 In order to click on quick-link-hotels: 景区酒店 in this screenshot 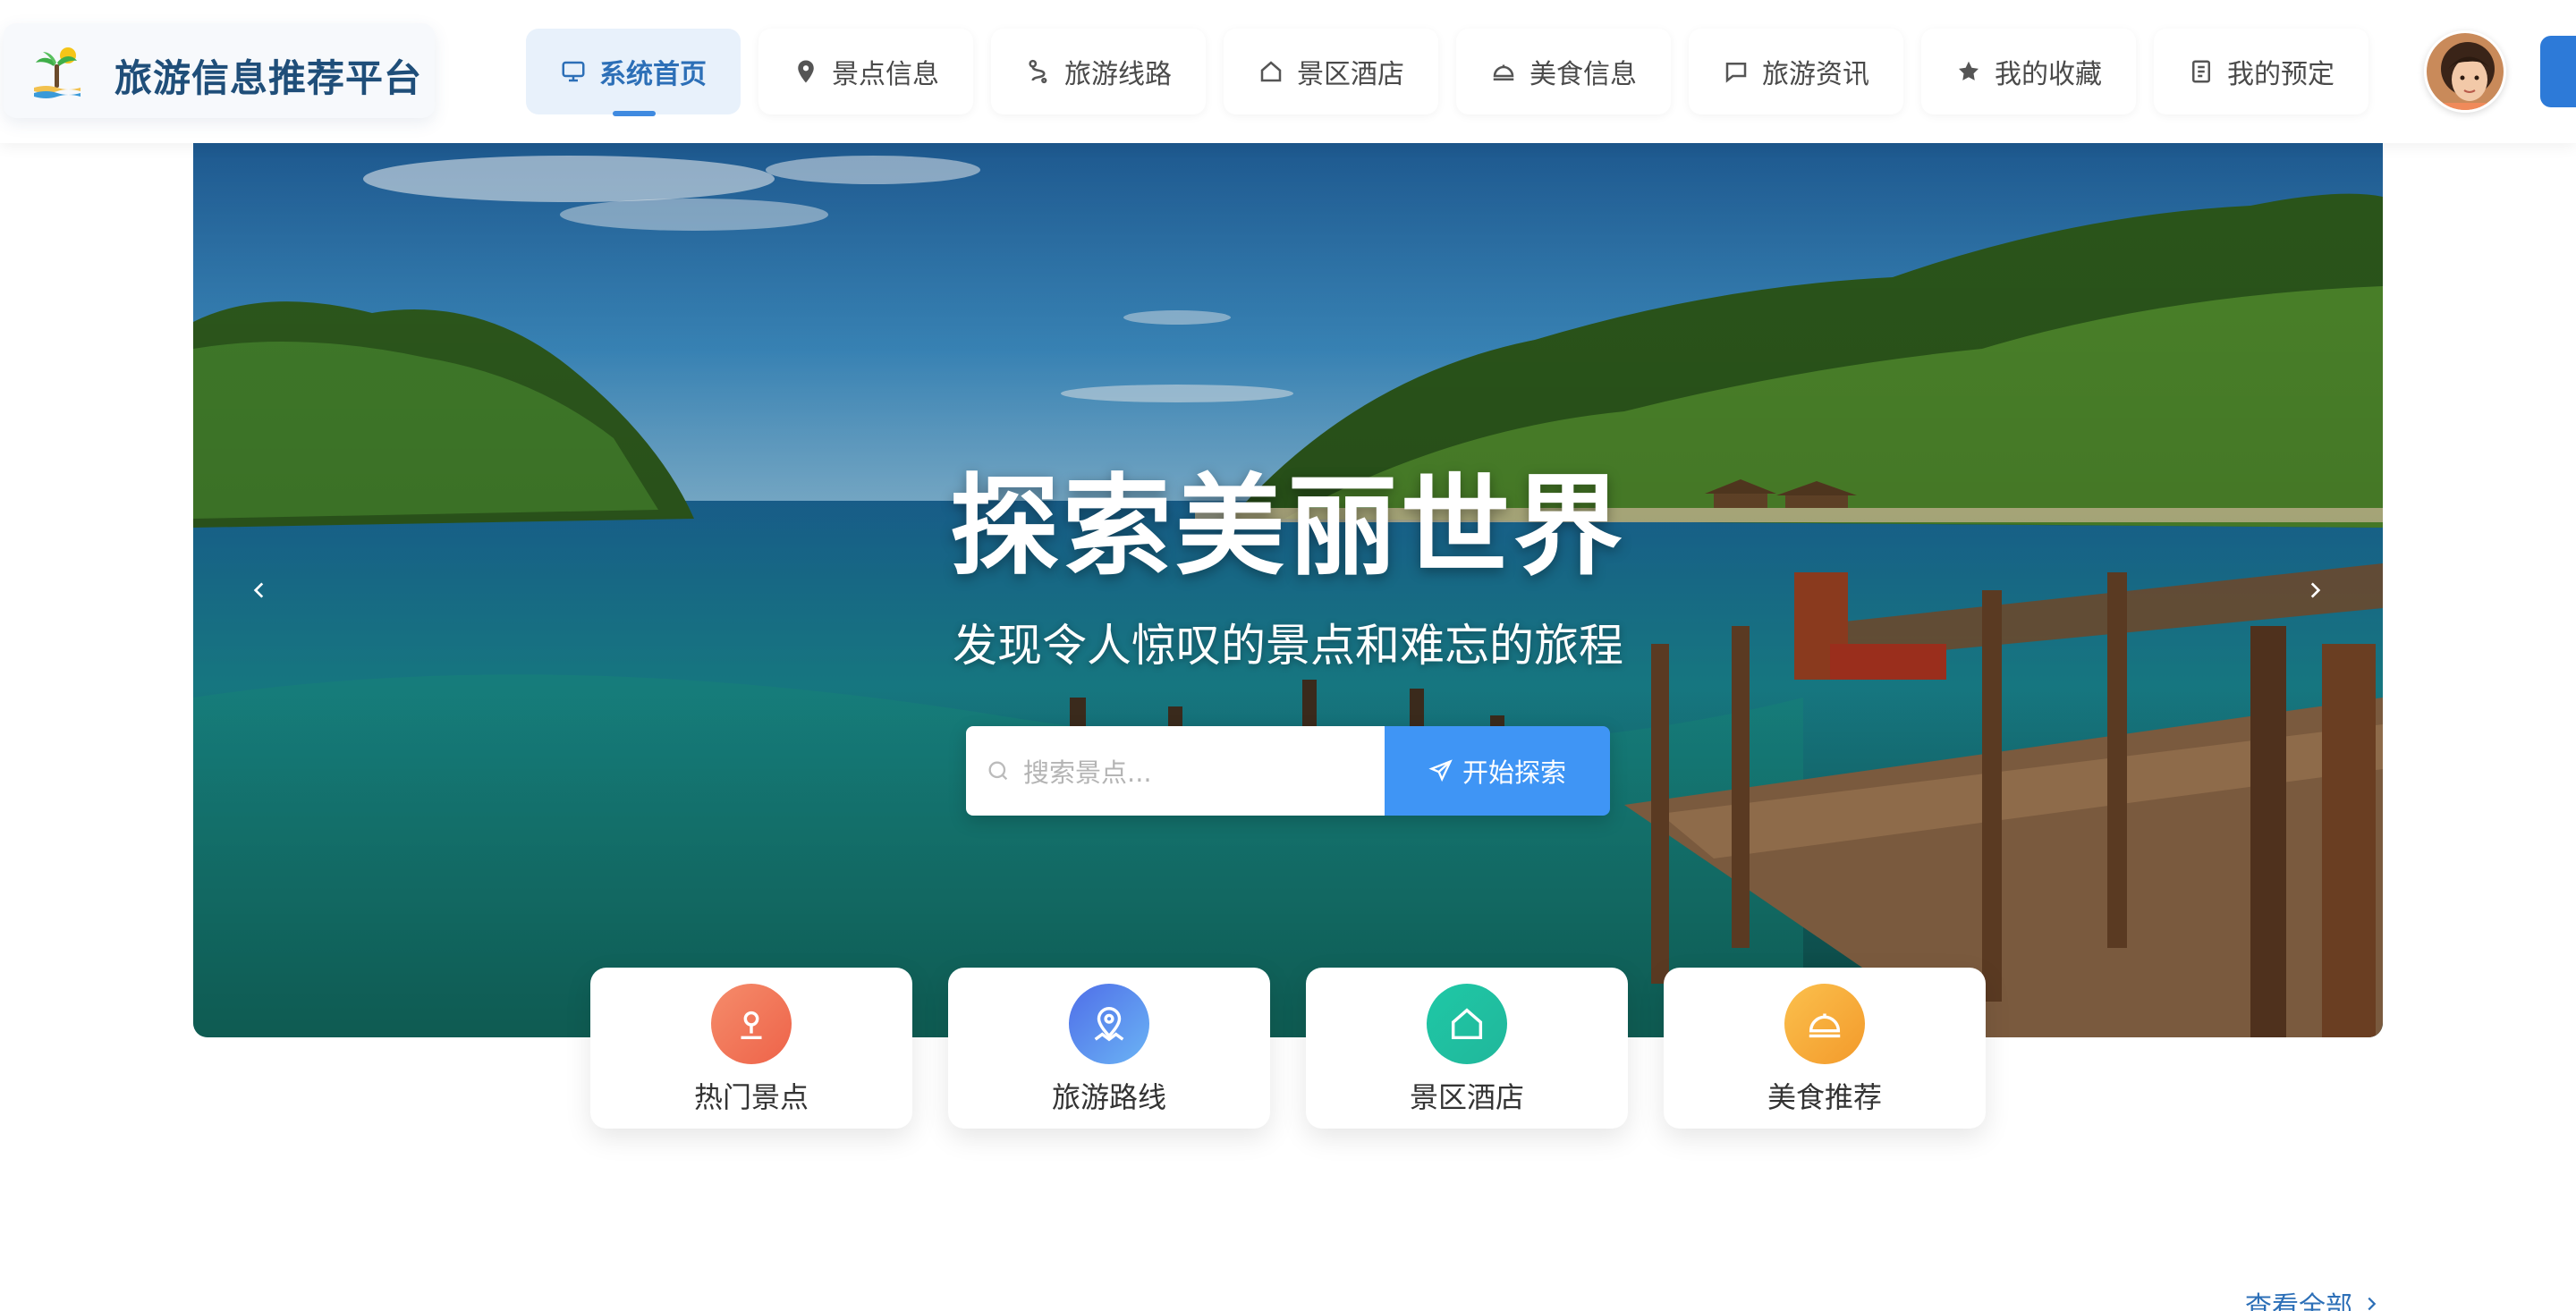, I will do `click(1467, 1048)`.